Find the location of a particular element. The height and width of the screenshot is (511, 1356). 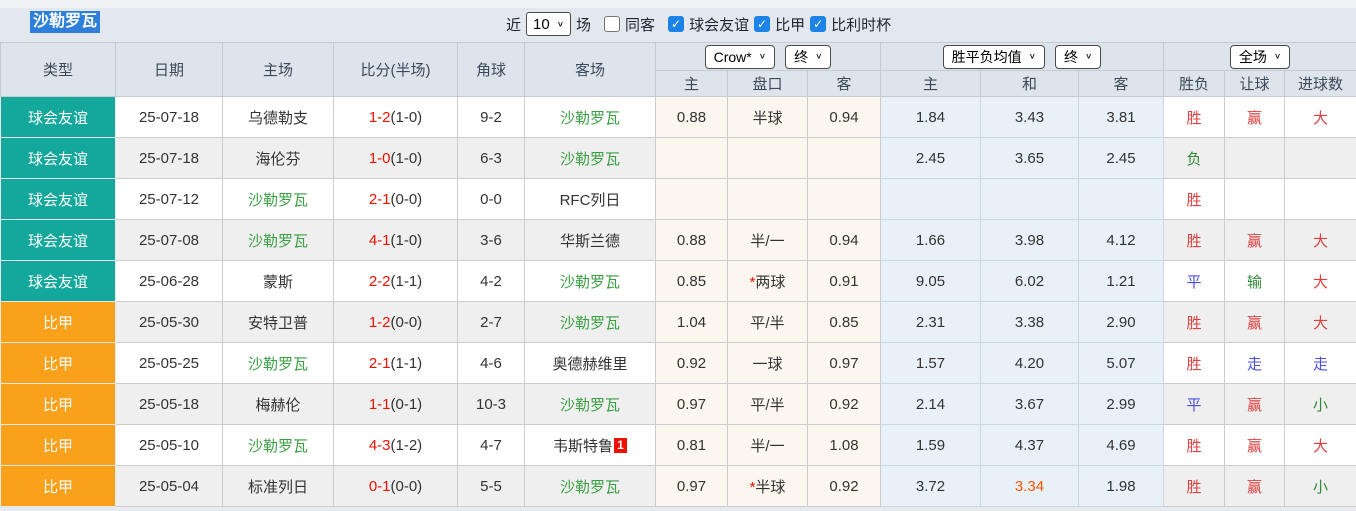

avg-type-select: 胜平负均值 ∨ is located at coordinates (993, 56).